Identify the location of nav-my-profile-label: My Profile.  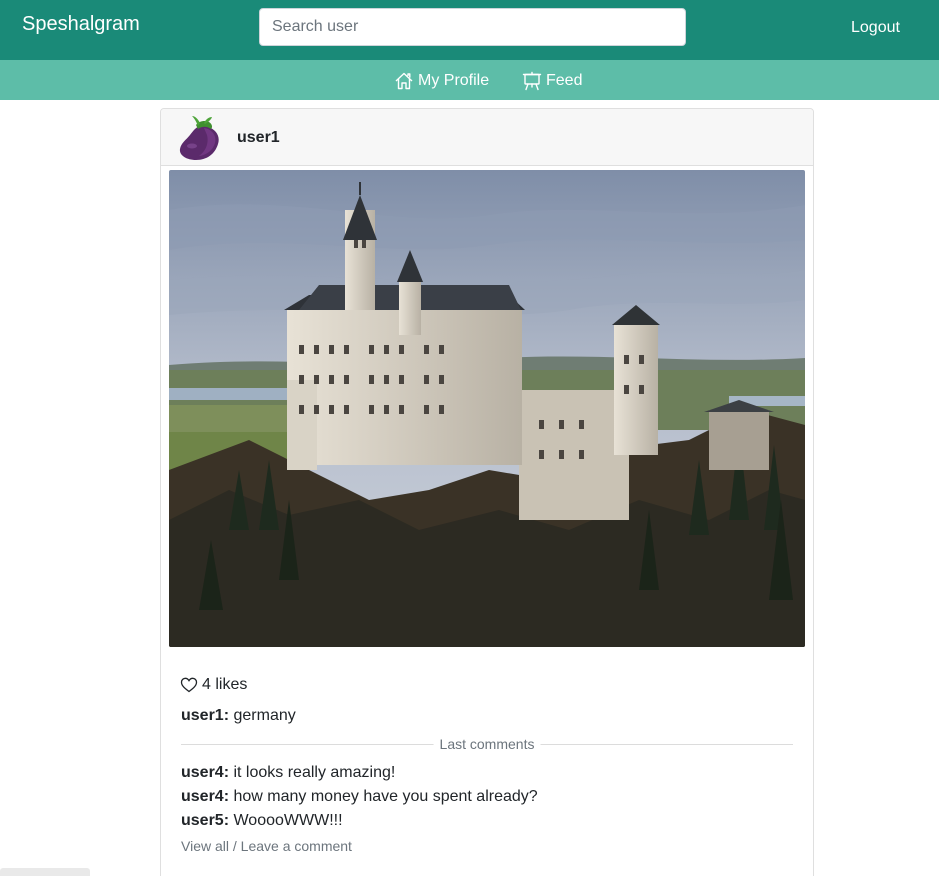
(454, 80).